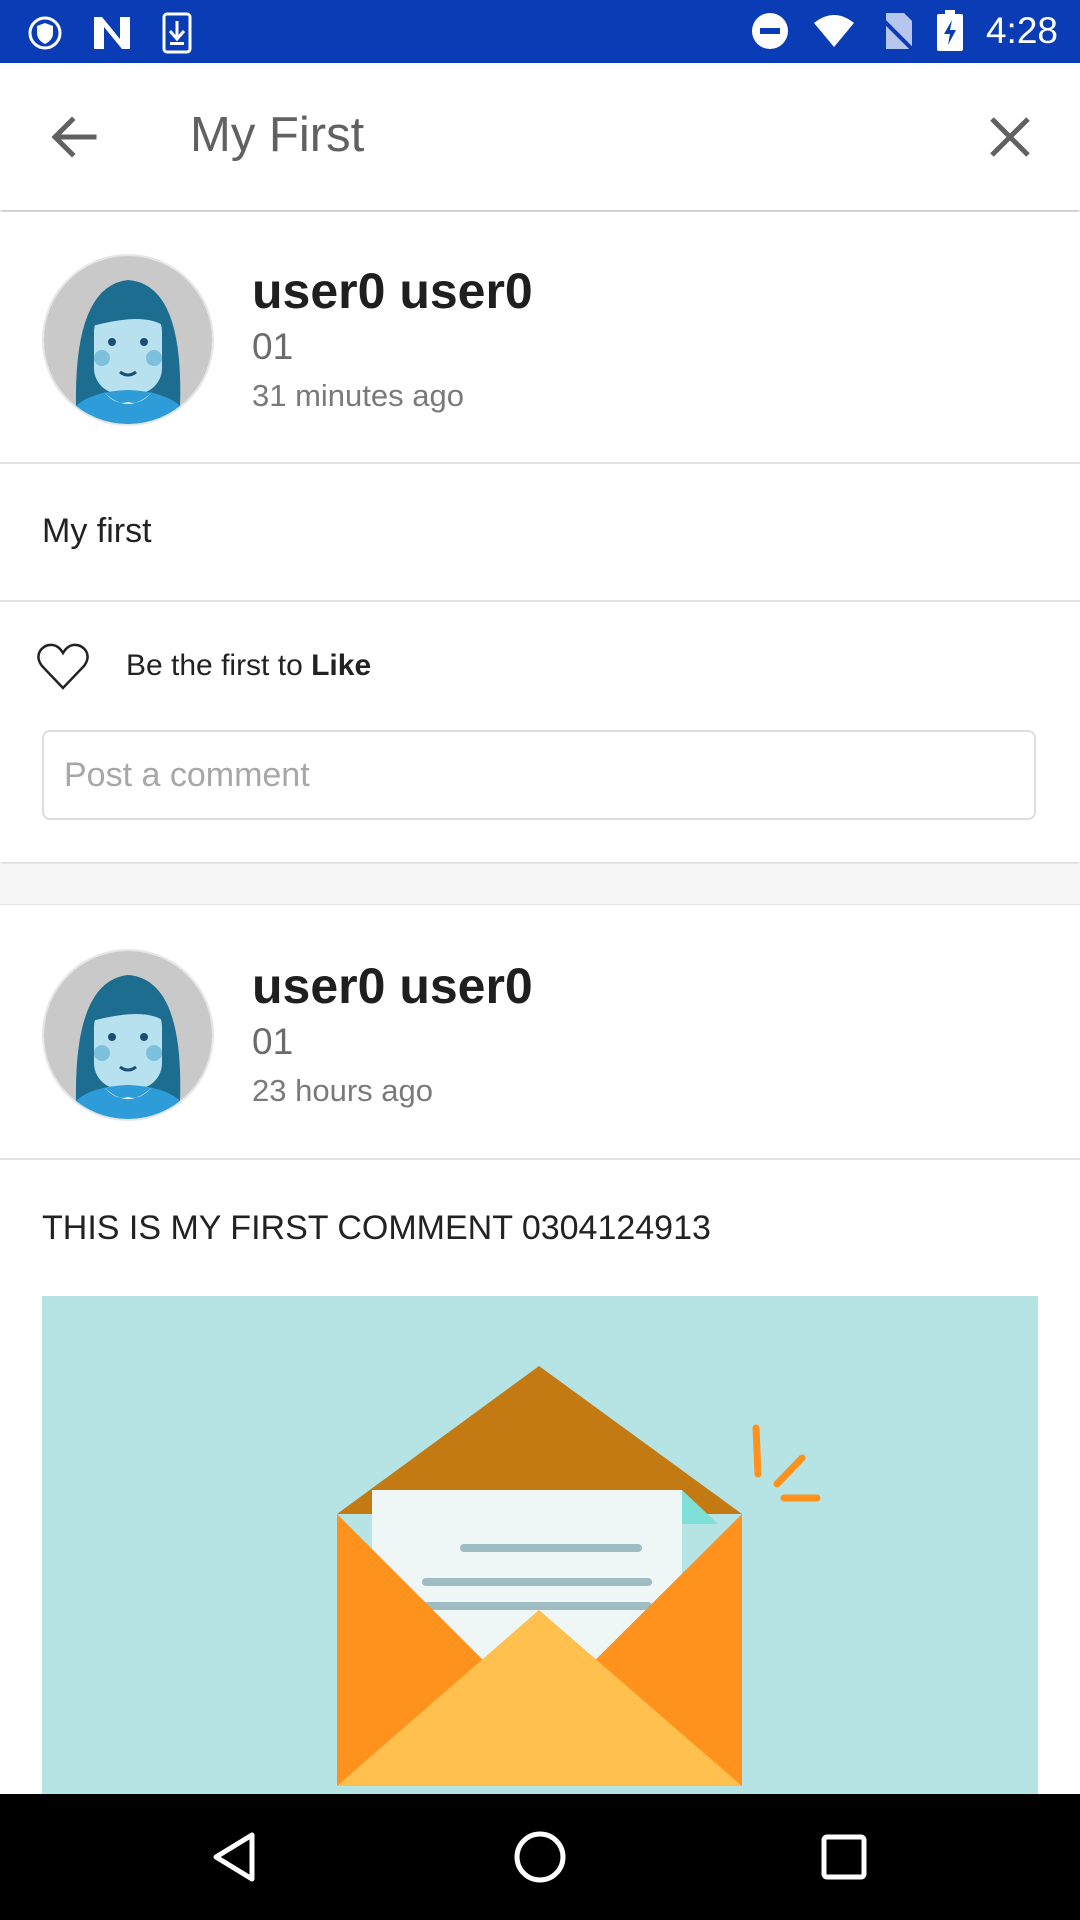  I want to click on battery-charging-icon, so click(949, 30).